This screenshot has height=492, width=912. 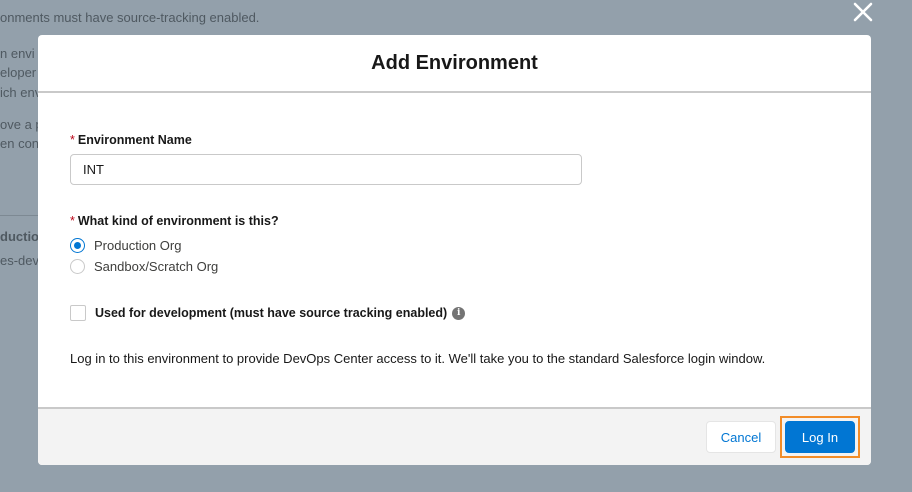 I want to click on background-text: ich env, so click(x=21, y=92).